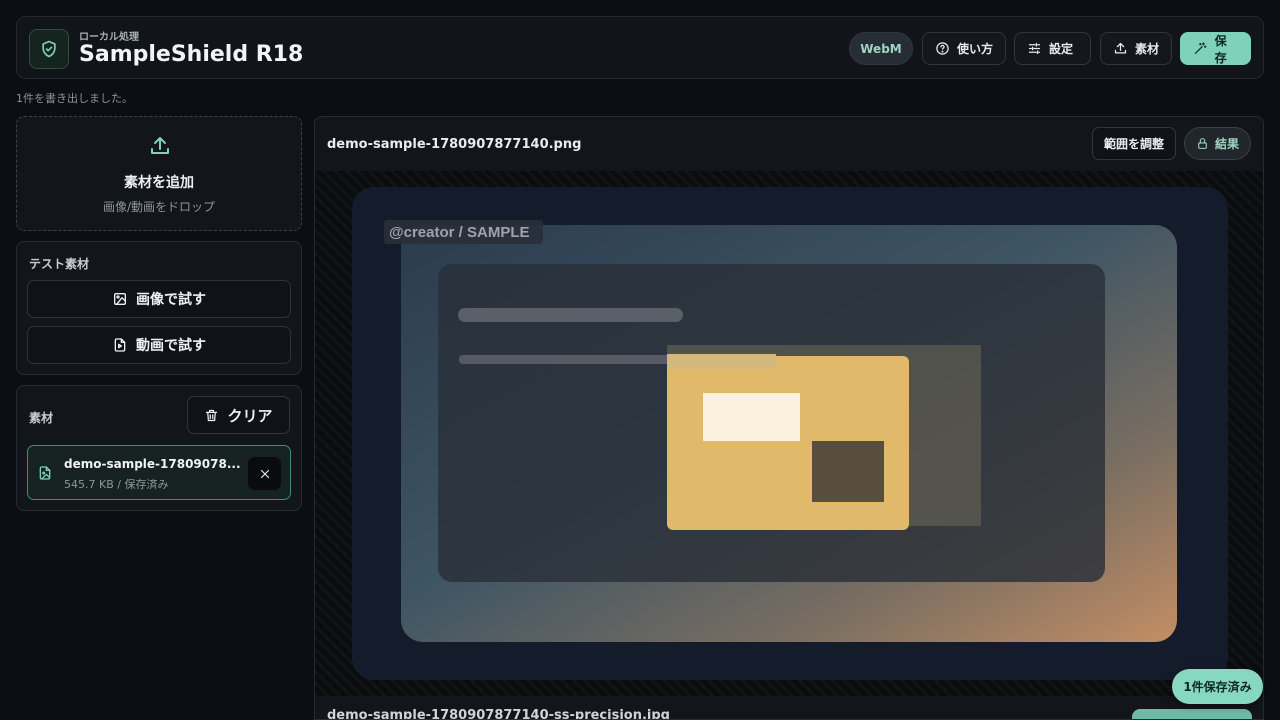  Describe the element at coordinates (250, 415) in the screenshot. I see `clear-label: クリア` at that location.